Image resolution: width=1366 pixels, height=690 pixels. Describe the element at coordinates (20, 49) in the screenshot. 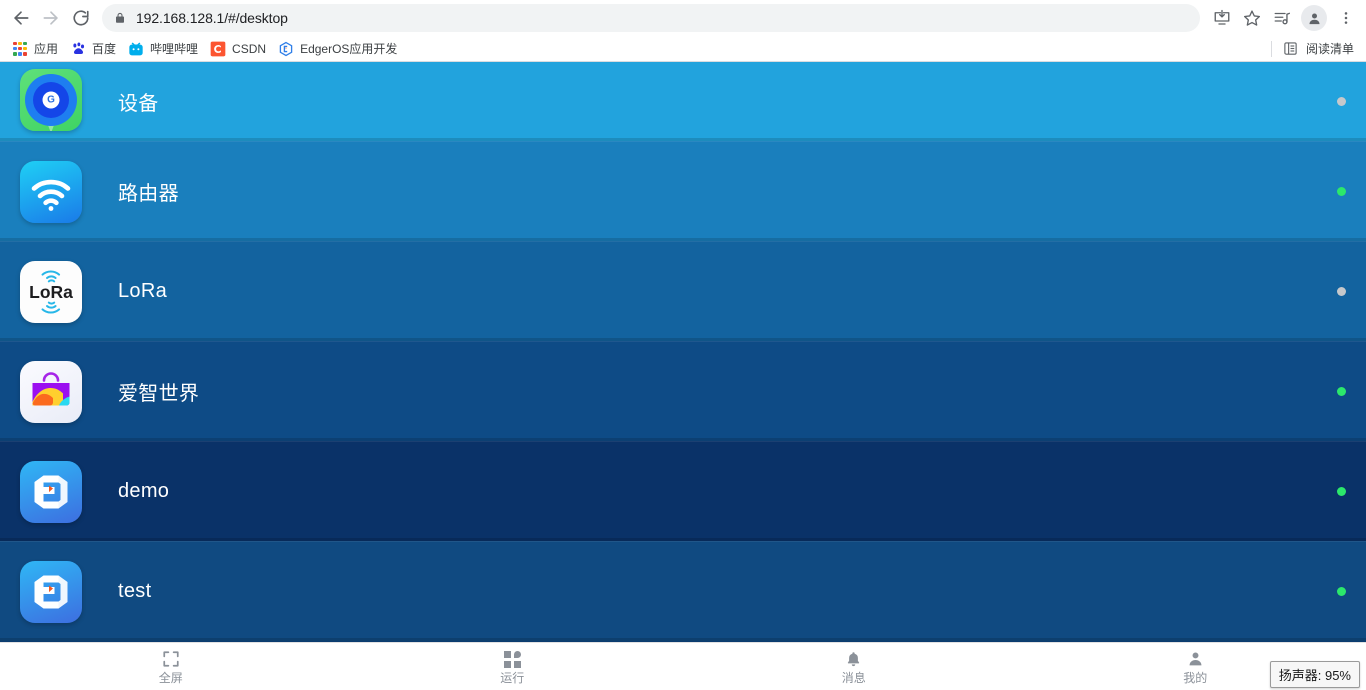

I see `apps-grid-icon` at that location.